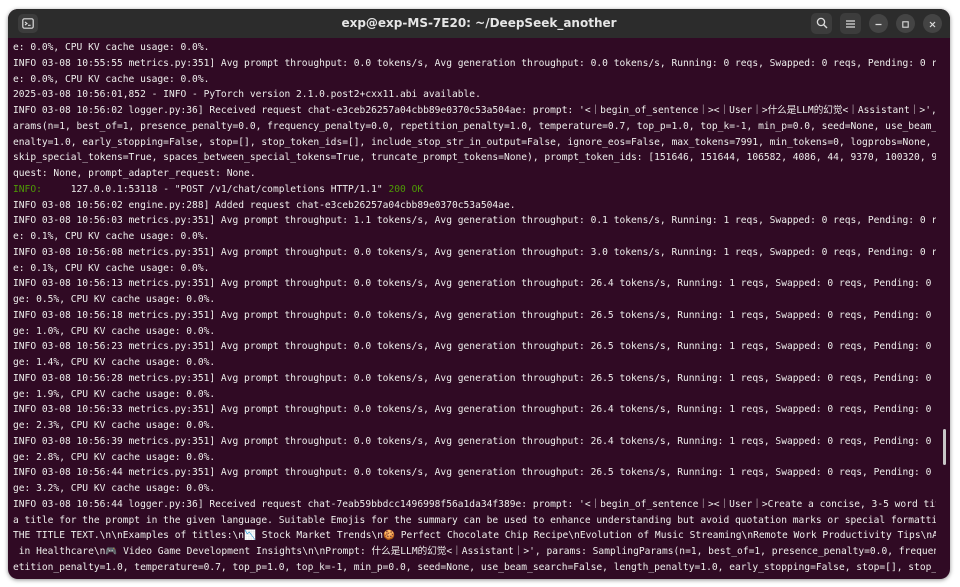 This screenshot has width=960, height=587. I want to click on hamburger-icon, so click(850, 23).